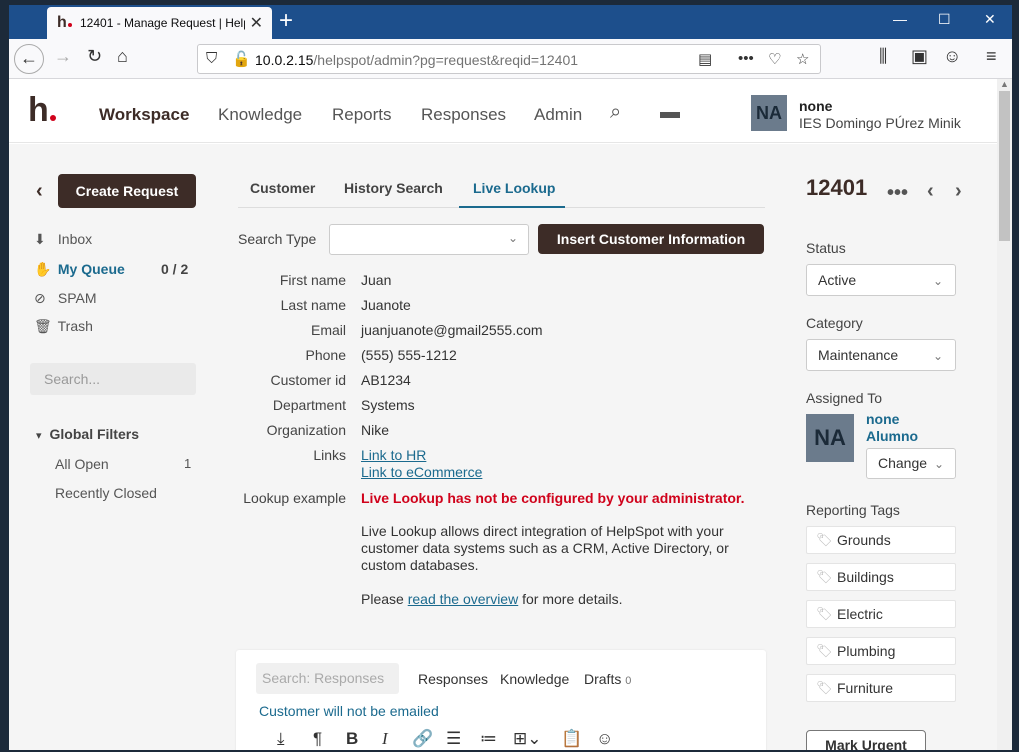 The height and width of the screenshot is (752, 1019). I want to click on account-icon: ☺, so click(952, 56).